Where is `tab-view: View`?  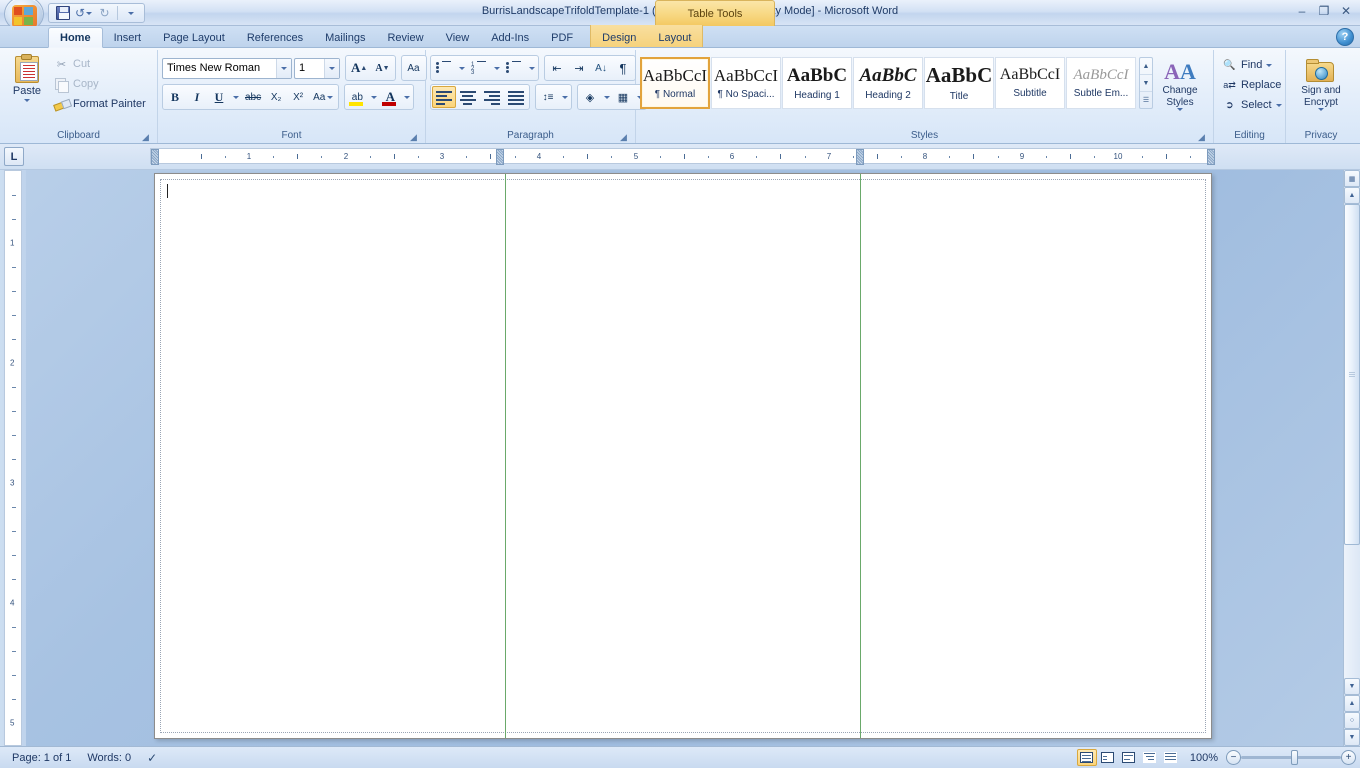 tab-view: View is located at coordinates (458, 37).